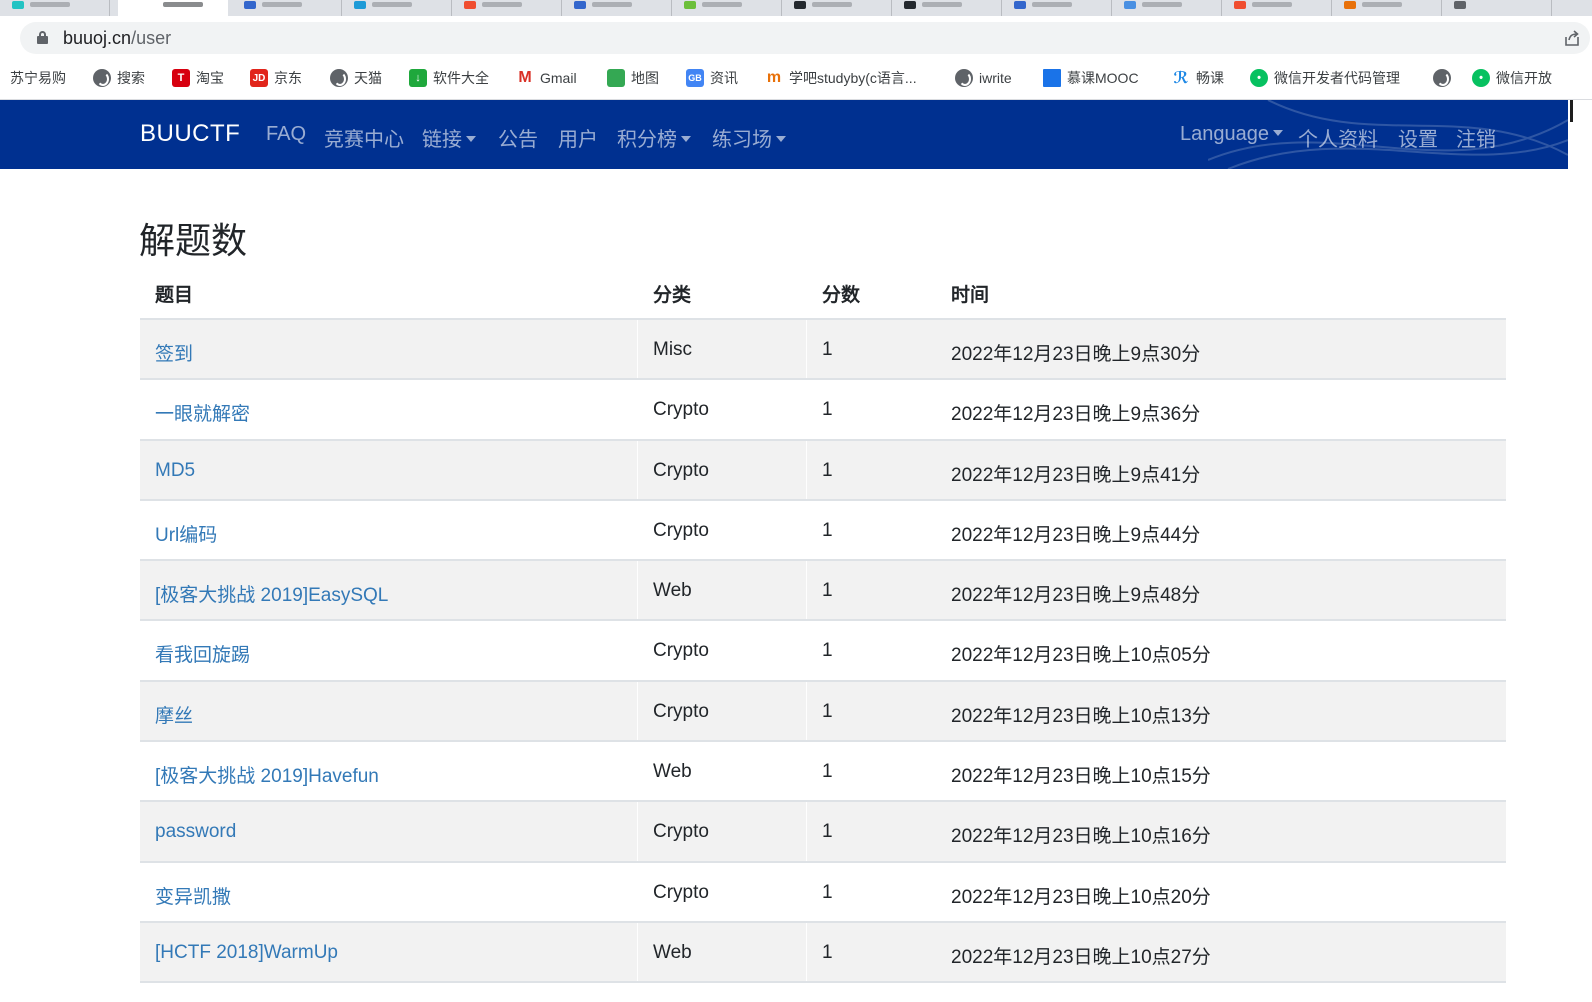 The height and width of the screenshot is (1002, 1592). I want to click on challenge-link: password, so click(195, 832).